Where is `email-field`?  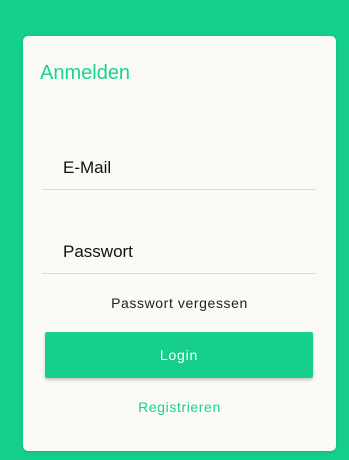
email-field is located at coordinates (179, 167).